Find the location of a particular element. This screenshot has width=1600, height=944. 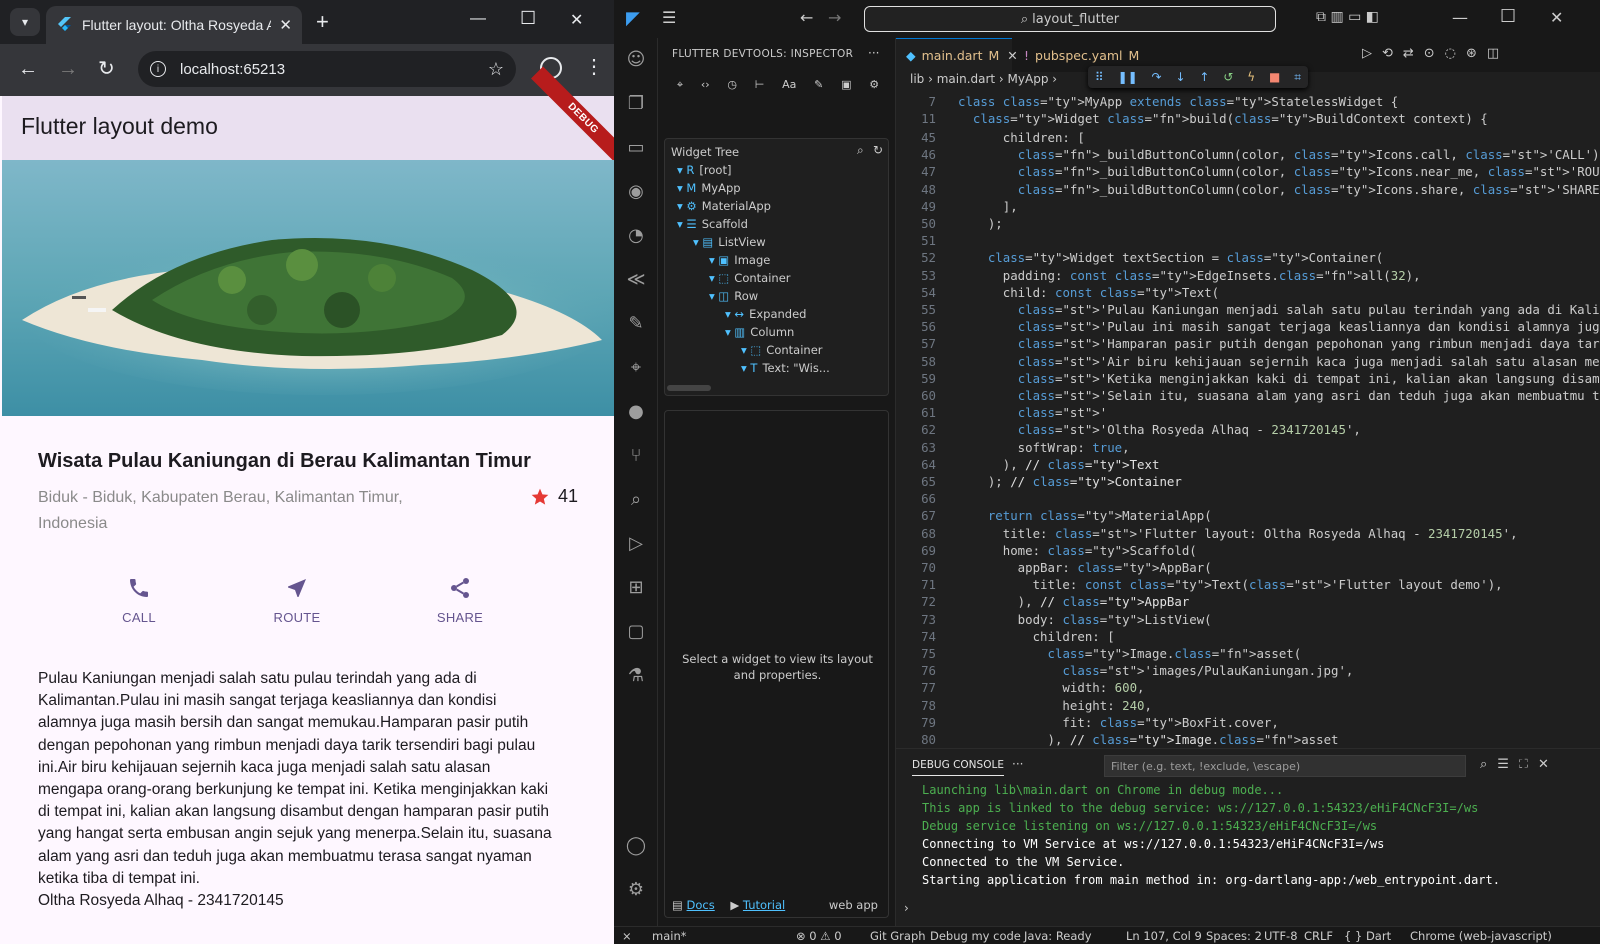

code-line: child: const class="ty">Text( is located at coordinates (1088, 292).